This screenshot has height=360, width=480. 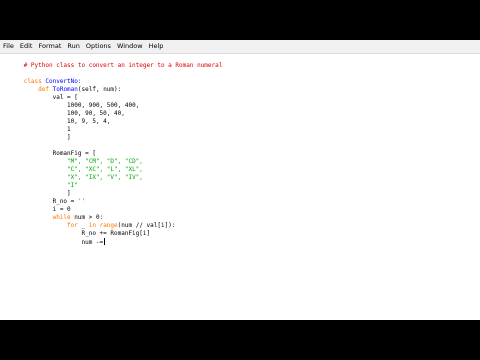 I want to click on code-line-rf-row4: "I", so click(x=40, y=181).